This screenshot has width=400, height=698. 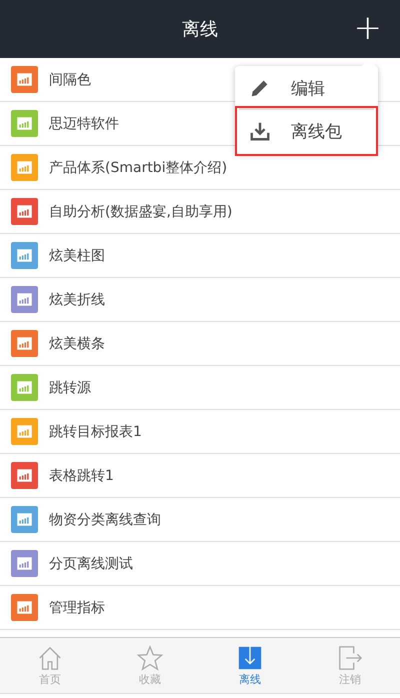 I want to click on tab: 离线, so click(x=250, y=665).